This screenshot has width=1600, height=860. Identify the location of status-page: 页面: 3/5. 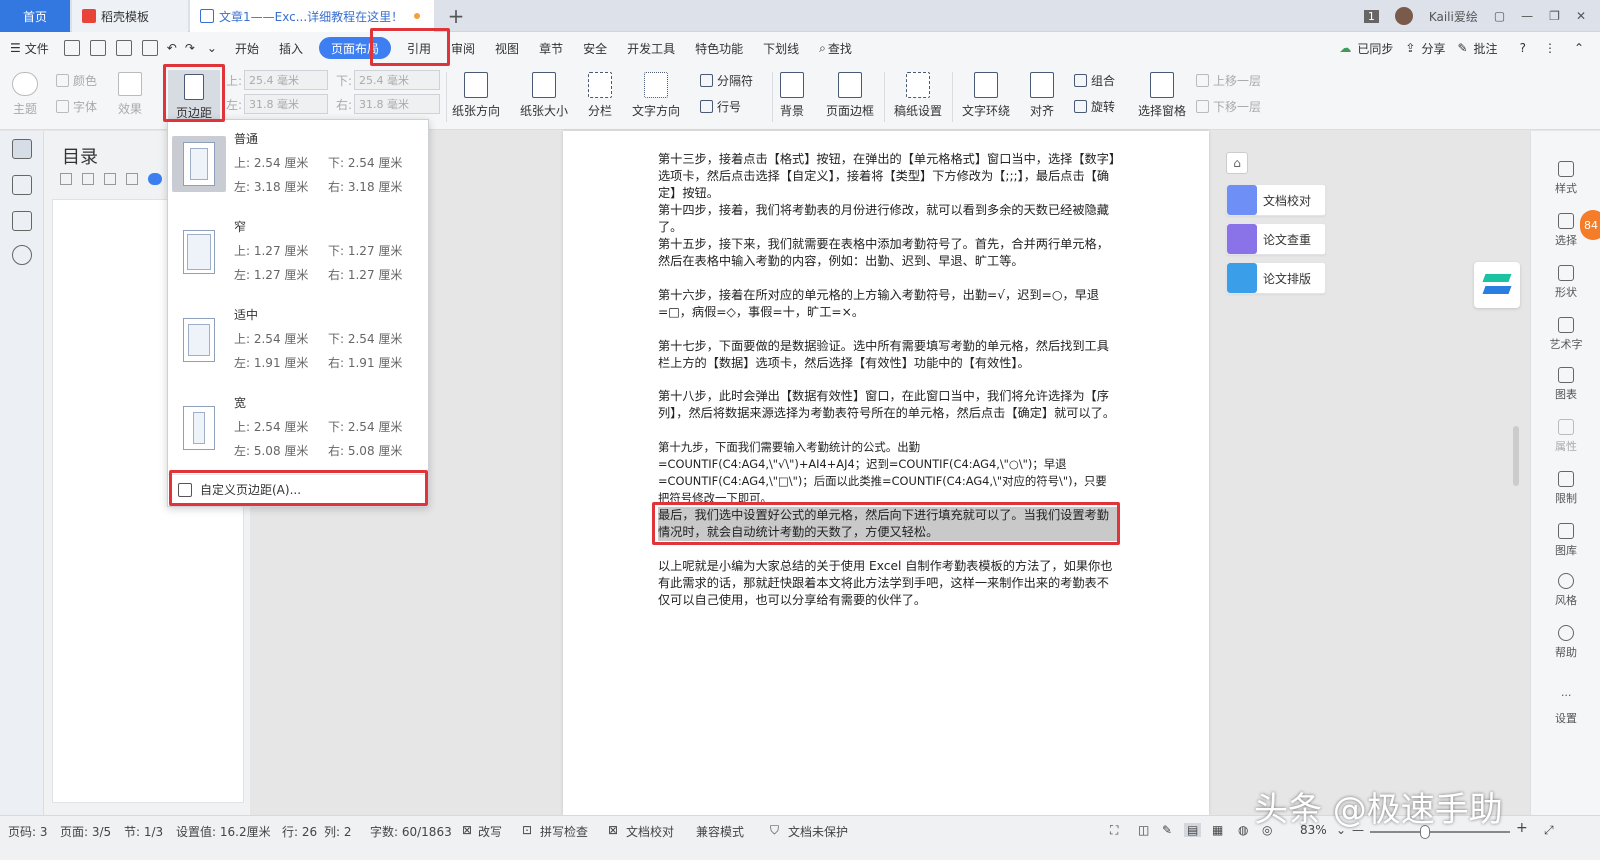
(85, 831).